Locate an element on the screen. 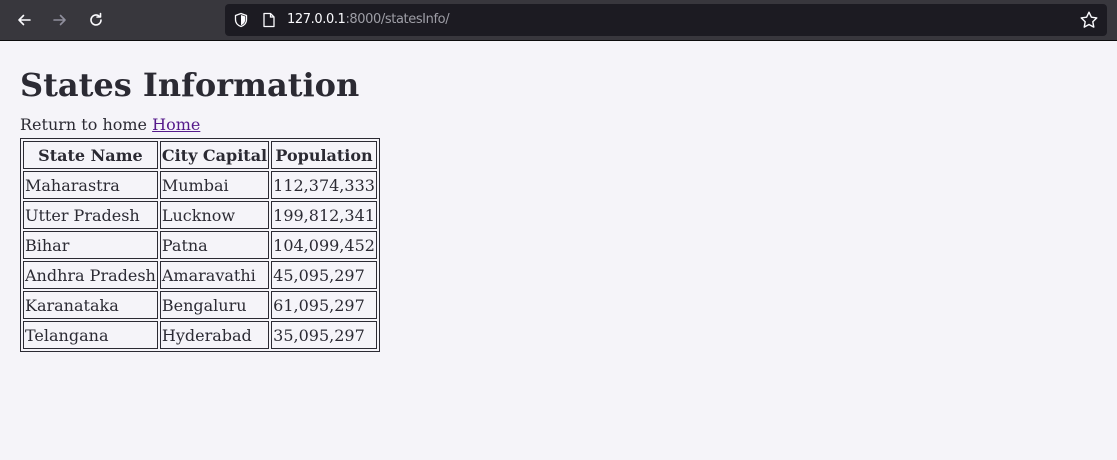 Image resolution: width=1117 pixels, height=460 pixels. reload-button is located at coordinates (96, 20).